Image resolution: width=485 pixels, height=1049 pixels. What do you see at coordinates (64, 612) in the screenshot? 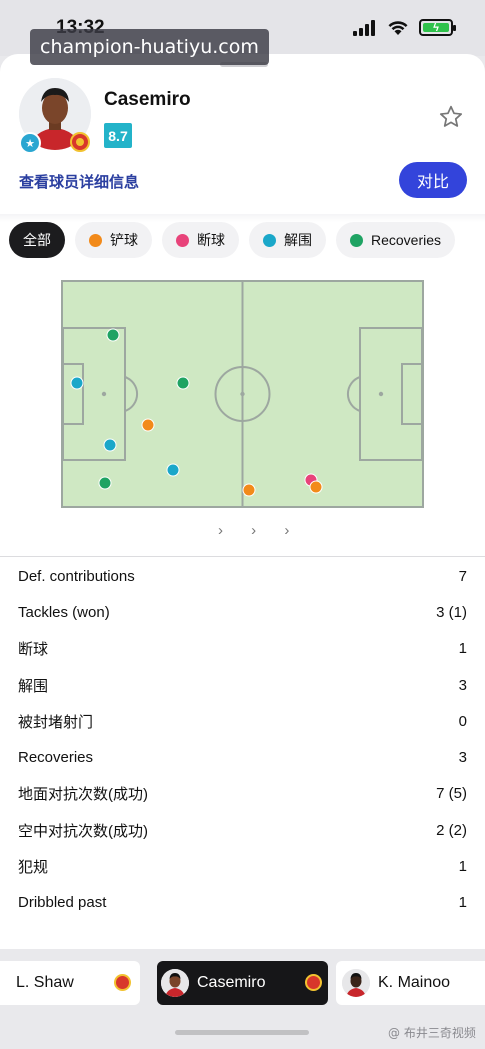
I see `stat-label: Tackles (won)` at bounding box center [64, 612].